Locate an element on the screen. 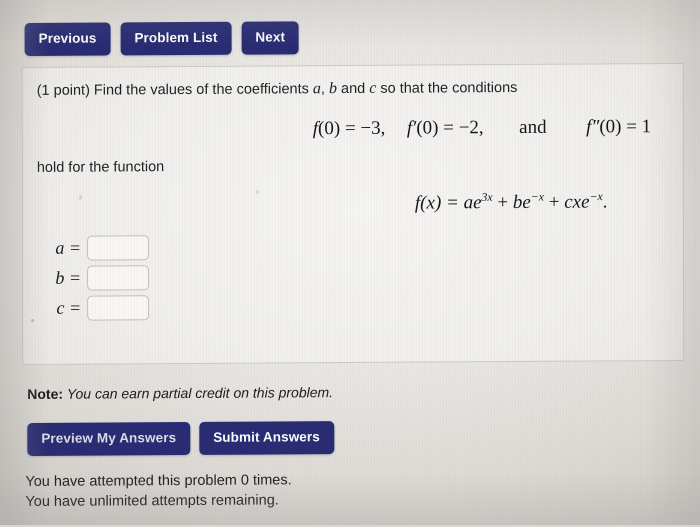 This screenshot has height=527, width=700. answer-label-c: c = is located at coordinates (61, 307).